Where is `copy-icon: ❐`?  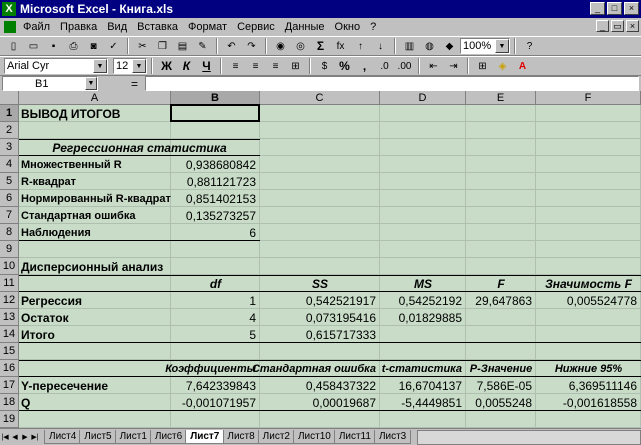
copy-icon: ❐ is located at coordinates (162, 46).